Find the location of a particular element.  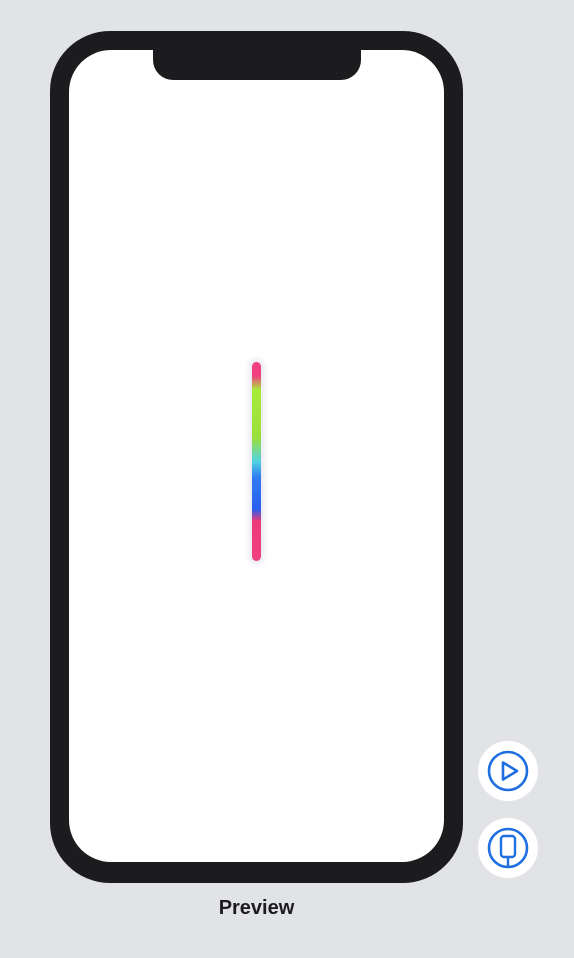

preview-controls is located at coordinates (508, 818).